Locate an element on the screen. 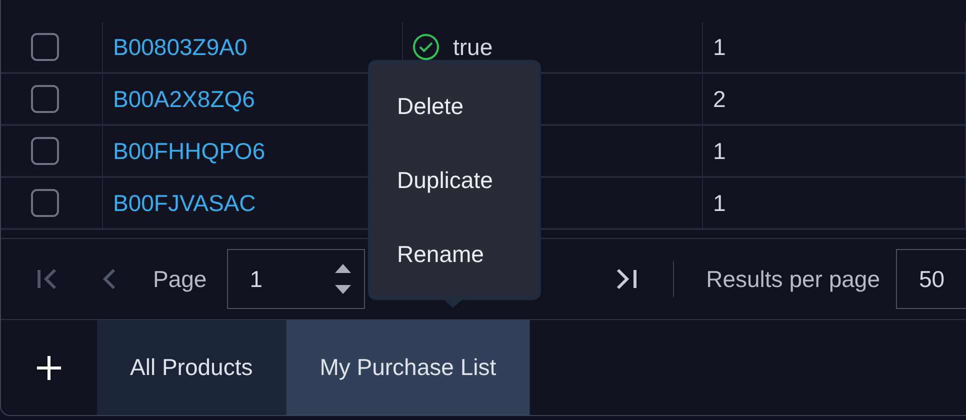 The width and height of the screenshot is (966, 420). asin-link: B00A2X8ZQ6 is located at coordinates (184, 99).